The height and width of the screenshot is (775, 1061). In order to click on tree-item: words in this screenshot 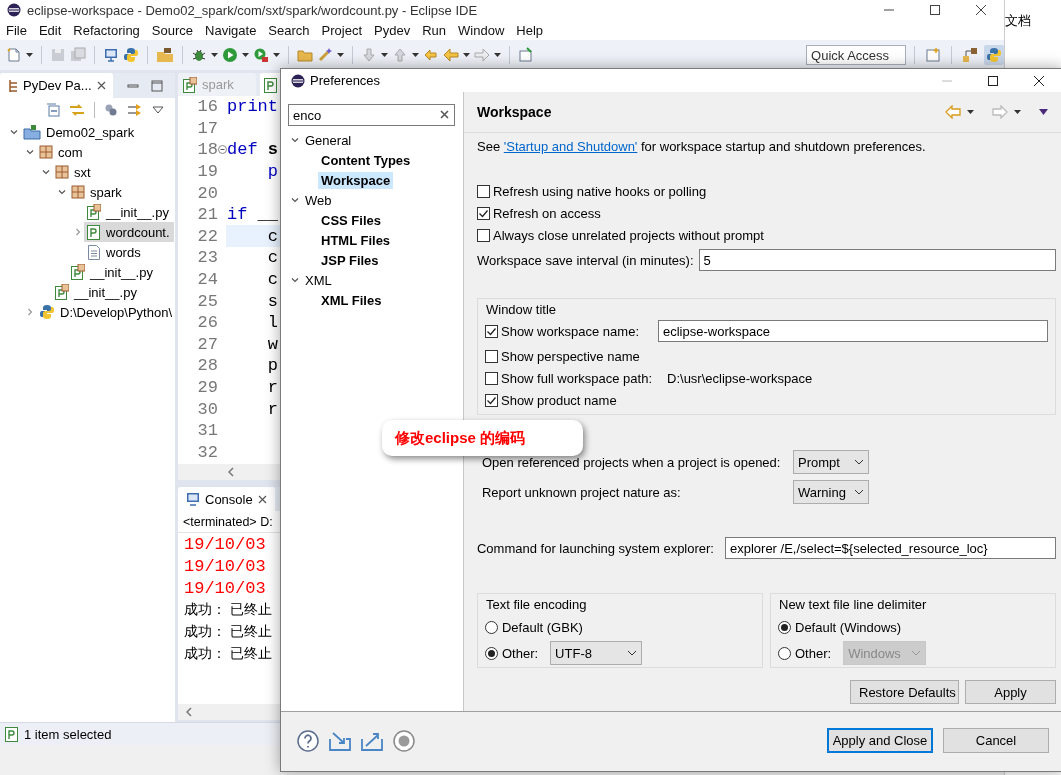, I will do `click(114, 252)`.